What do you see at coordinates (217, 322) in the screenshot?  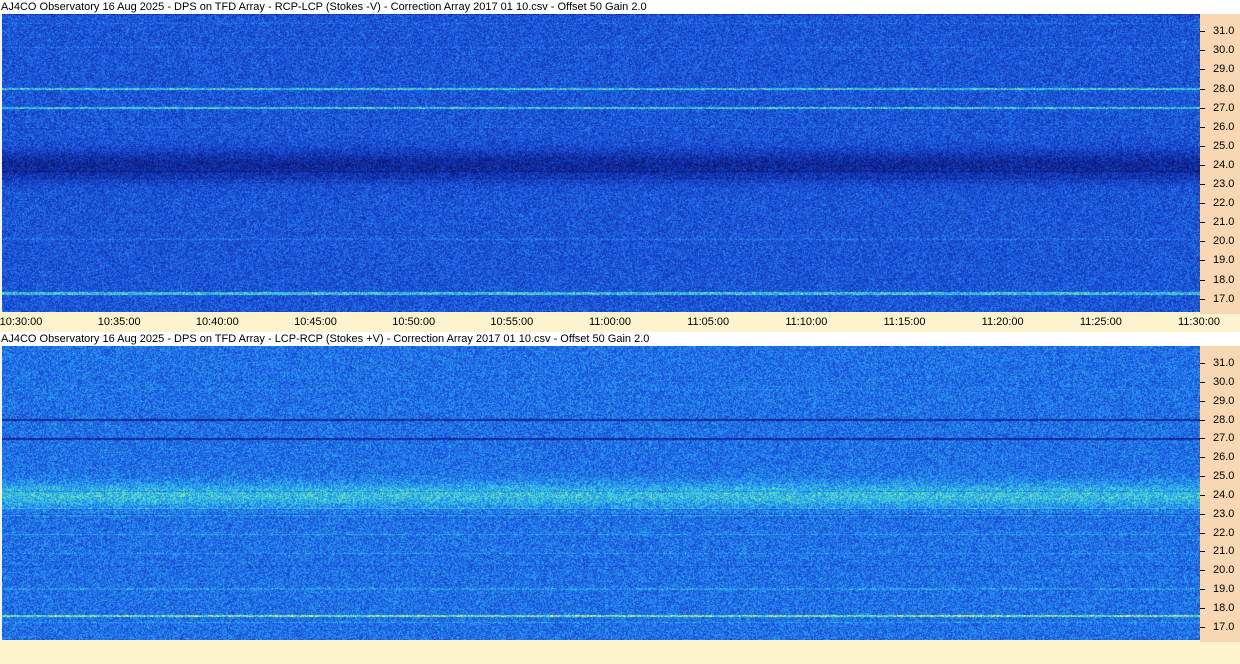 I see `x-tick-label: 10:40:00` at bounding box center [217, 322].